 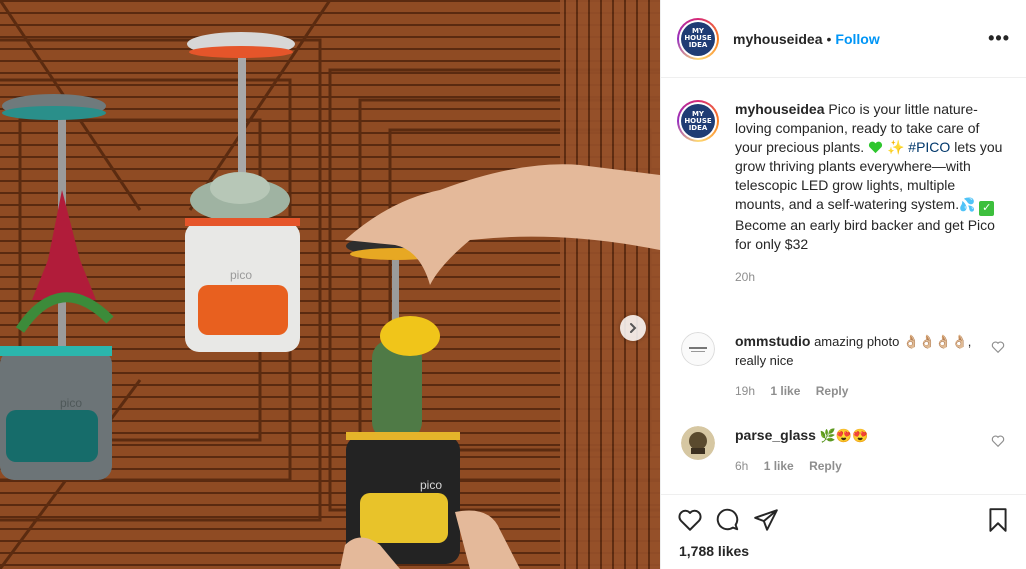 What do you see at coordinates (745, 391) in the screenshot?
I see `comment-timestamp: 19h` at bounding box center [745, 391].